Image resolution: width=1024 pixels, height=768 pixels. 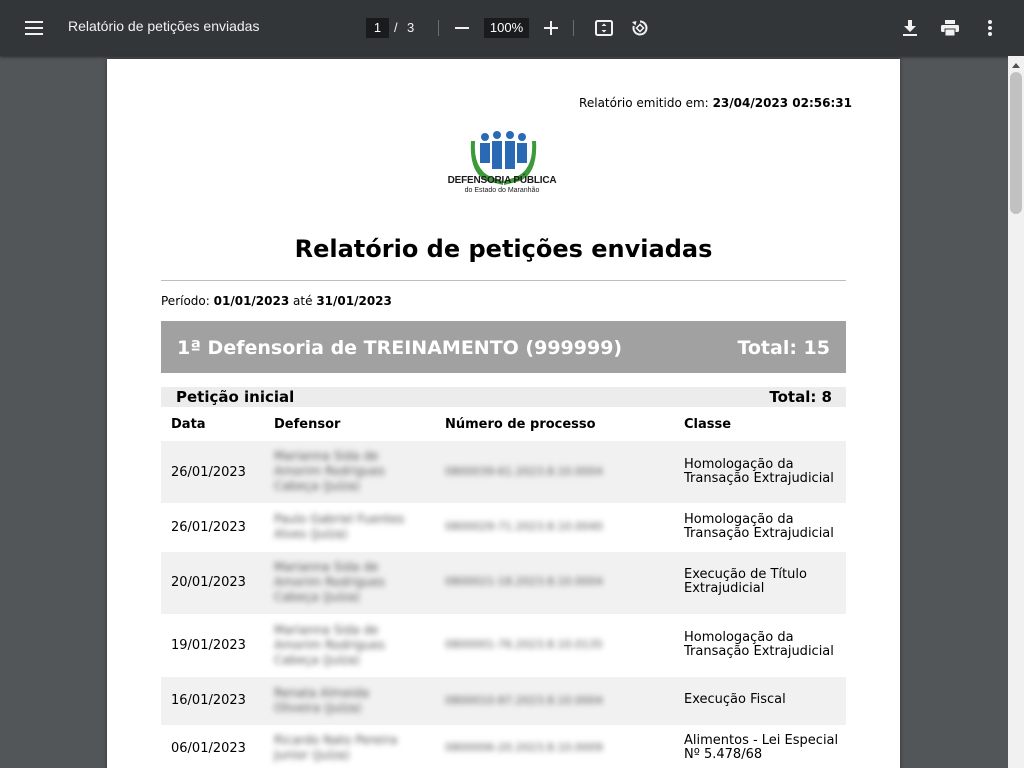 What do you see at coordinates (188, 424) in the screenshot?
I see `column-header-date: Data` at bounding box center [188, 424].